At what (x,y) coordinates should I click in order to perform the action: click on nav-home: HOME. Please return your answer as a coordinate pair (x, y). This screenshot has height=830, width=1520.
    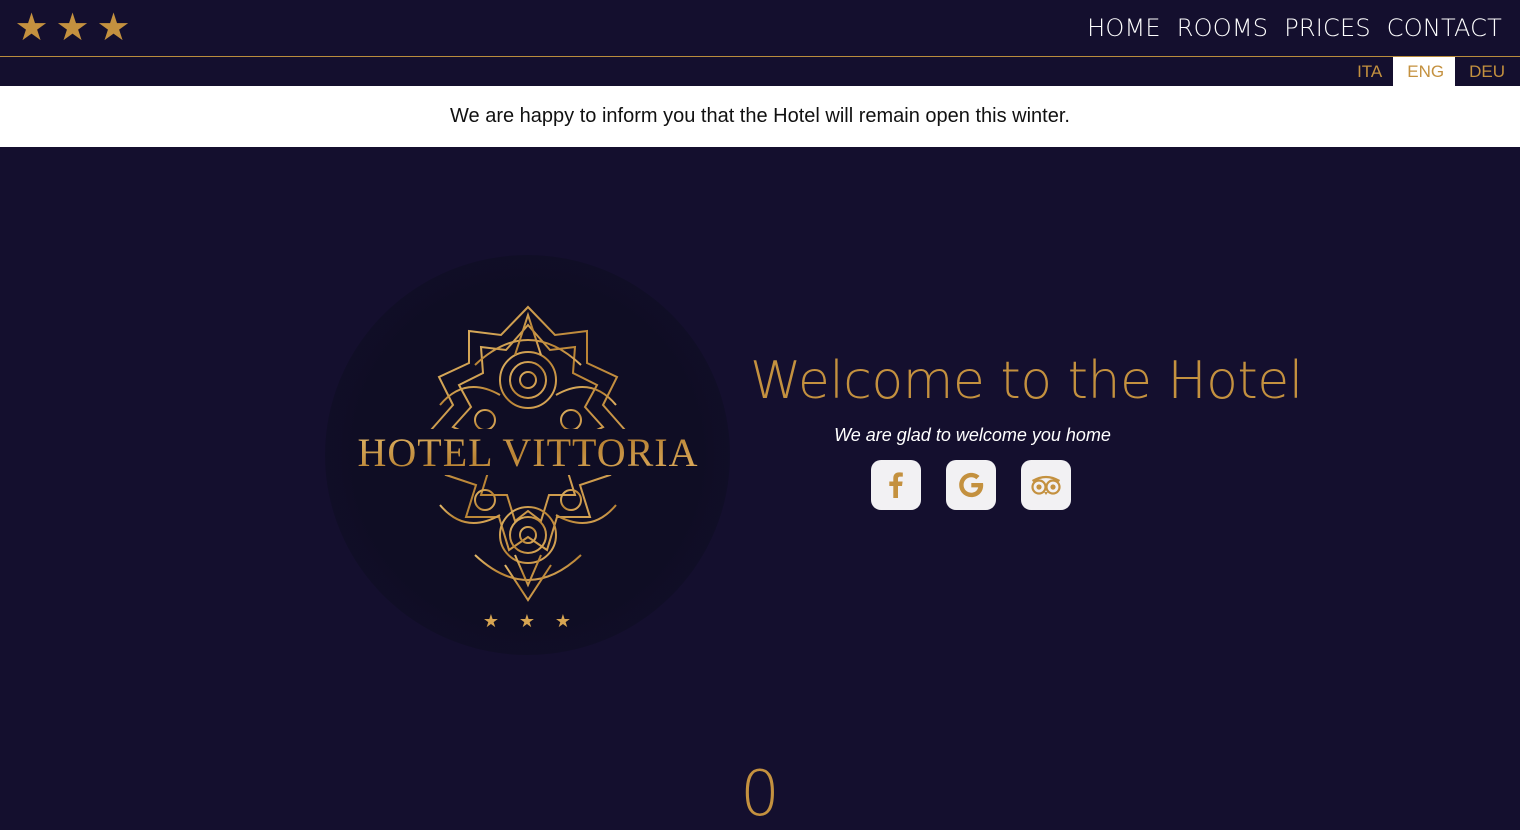
    Looking at the image, I should click on (1124, 28).